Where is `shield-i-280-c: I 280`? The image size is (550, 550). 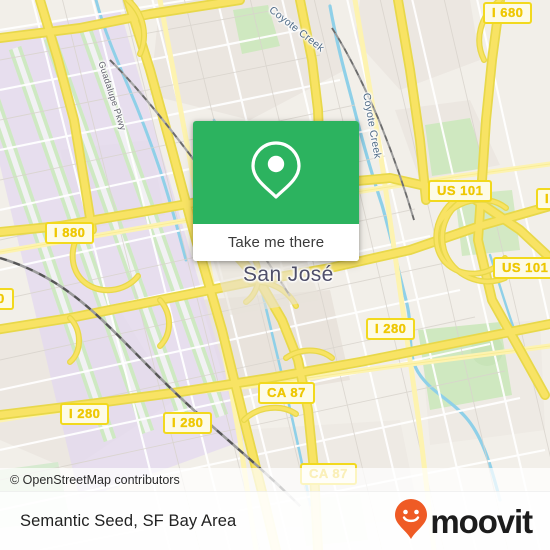 shield-i-280-c: I 280 is located at coordinates (188, 423).